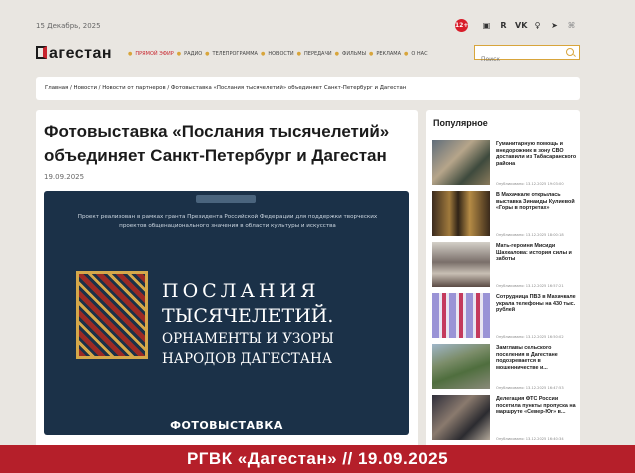  Describe the element at coordinates (461, 25) in the screenshot. I see `age-rating-badge: 12+` at that location.